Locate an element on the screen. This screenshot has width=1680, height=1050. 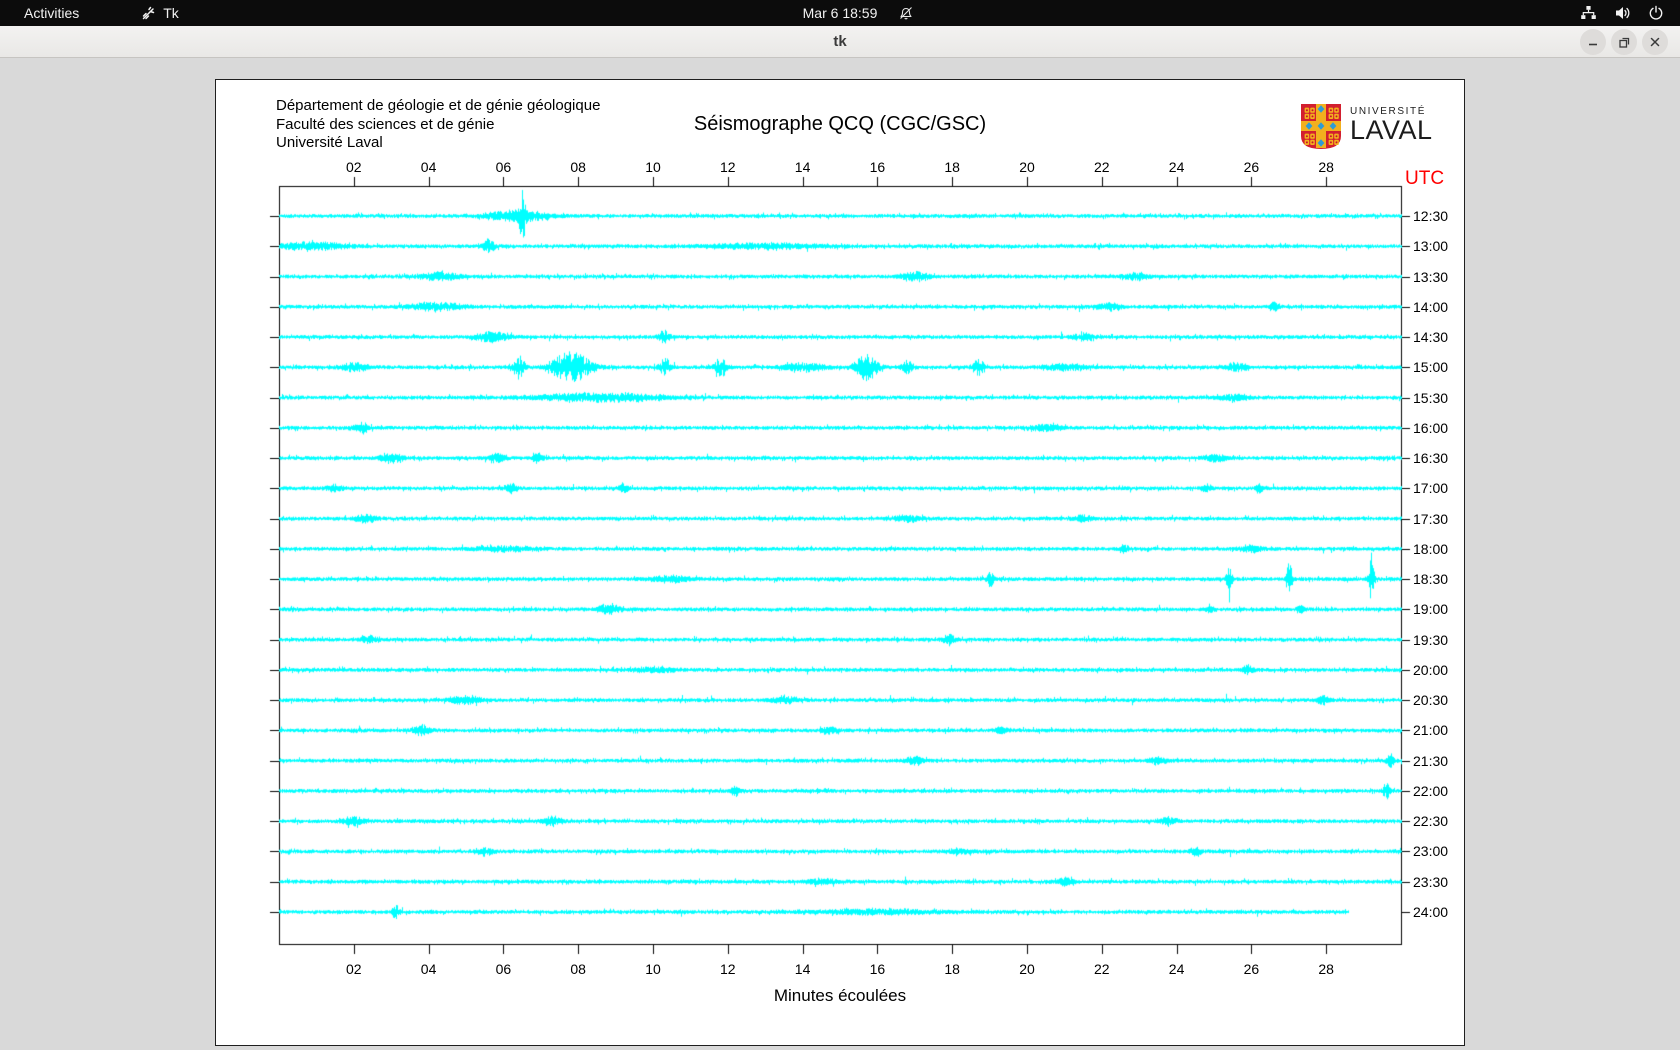
plot-title: Séismographe QCQ (CGC/GSC) is located at coordinates (840, 124).